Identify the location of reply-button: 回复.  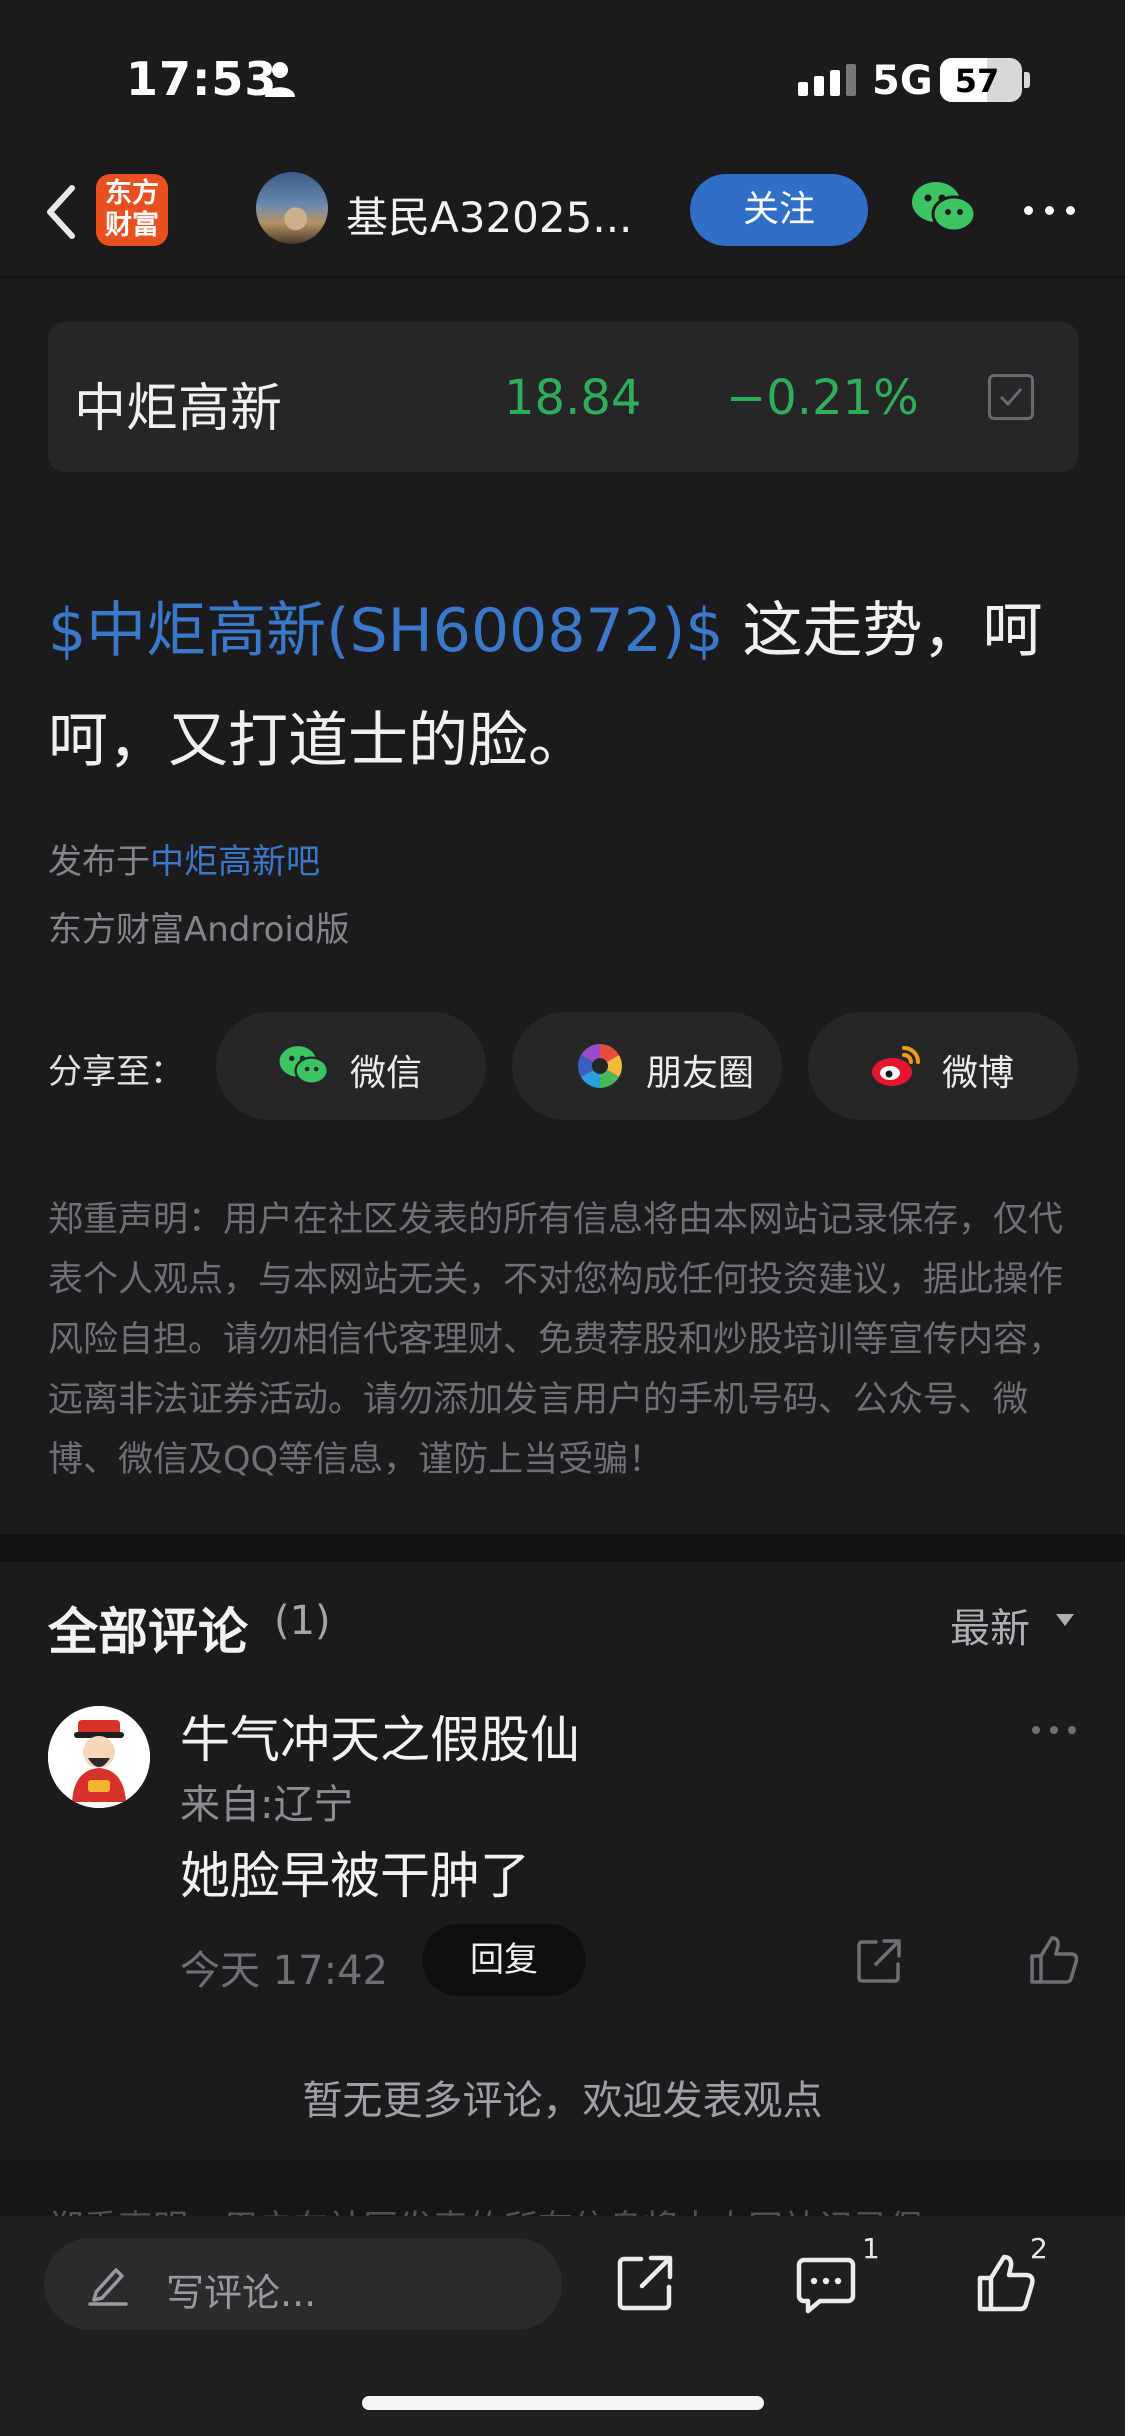
(504, 1960).